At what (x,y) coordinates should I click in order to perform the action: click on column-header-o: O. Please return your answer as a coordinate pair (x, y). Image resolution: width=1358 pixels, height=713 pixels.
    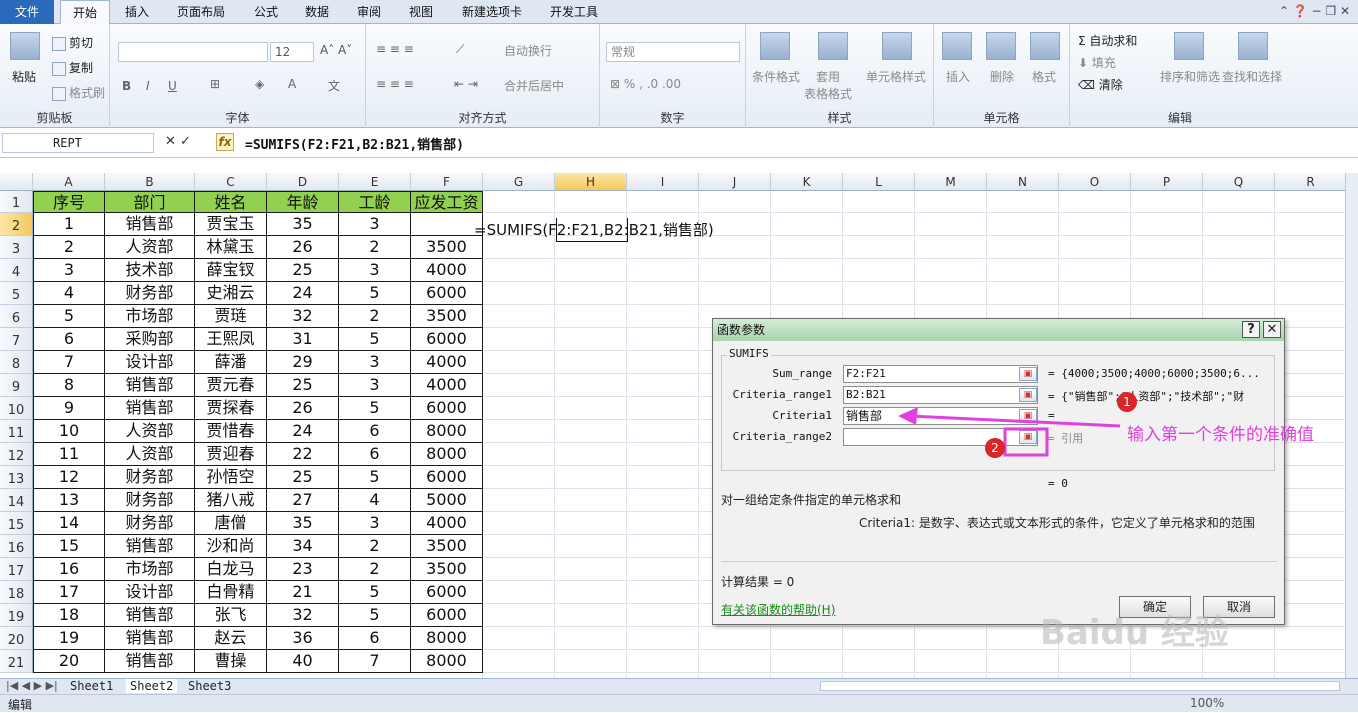
    Looking at the image, I should click on (1095, 182).